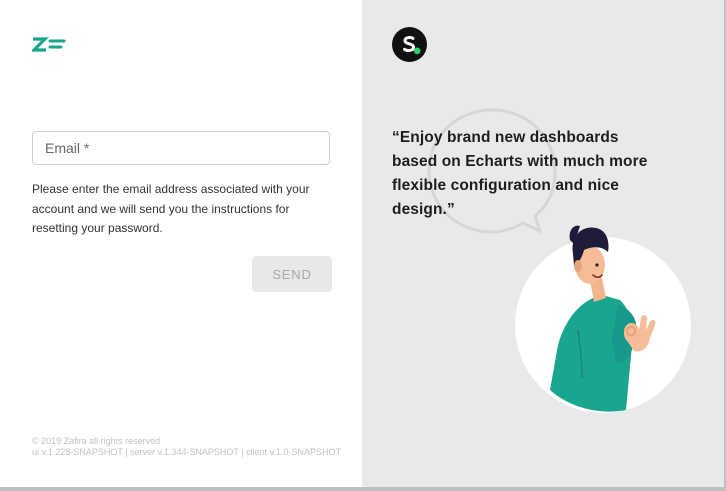 The image size is (726, 491). What do you see at coordinates (96, 441) in the screenshot?
I see `copyright-text: © 2019 Zafira all rights reserved` at bounding box center [96, 441].